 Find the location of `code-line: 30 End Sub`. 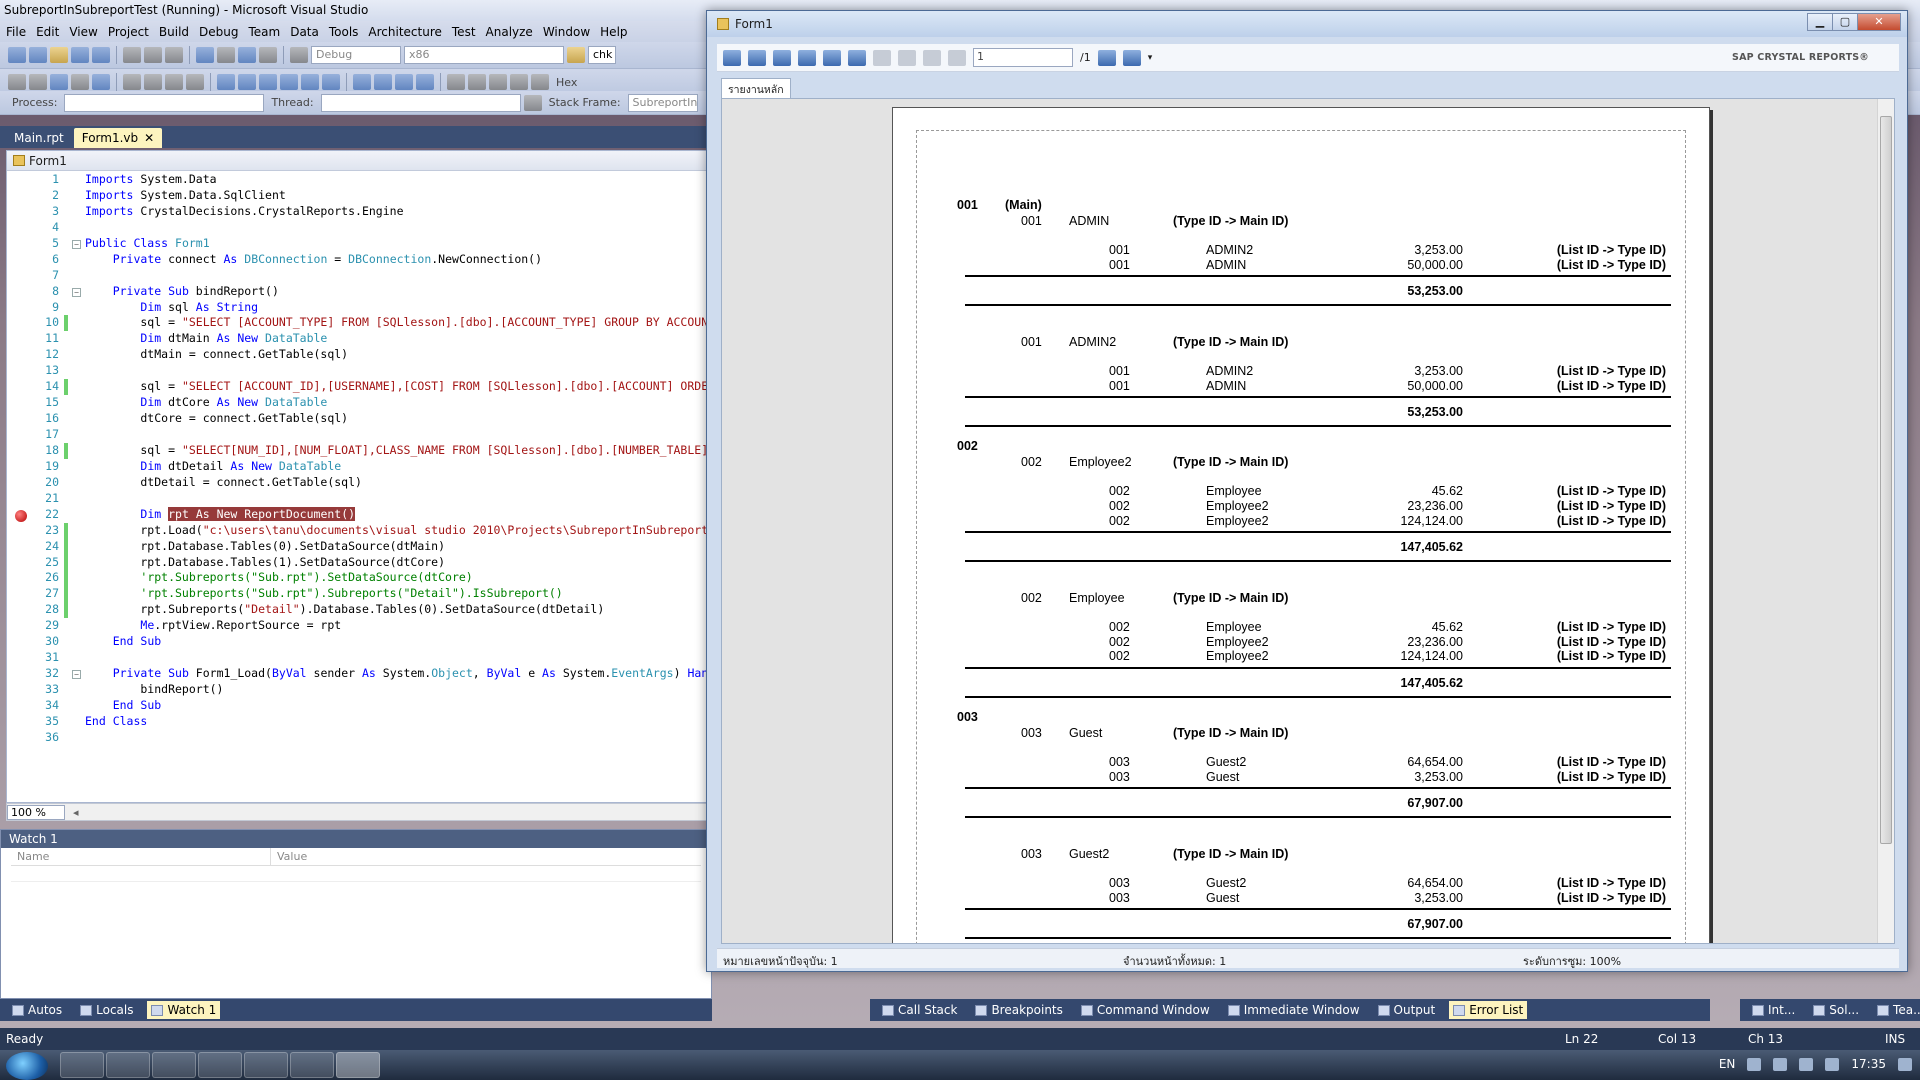

code-line: 30 End Sub is located at coordinates (359, 642).